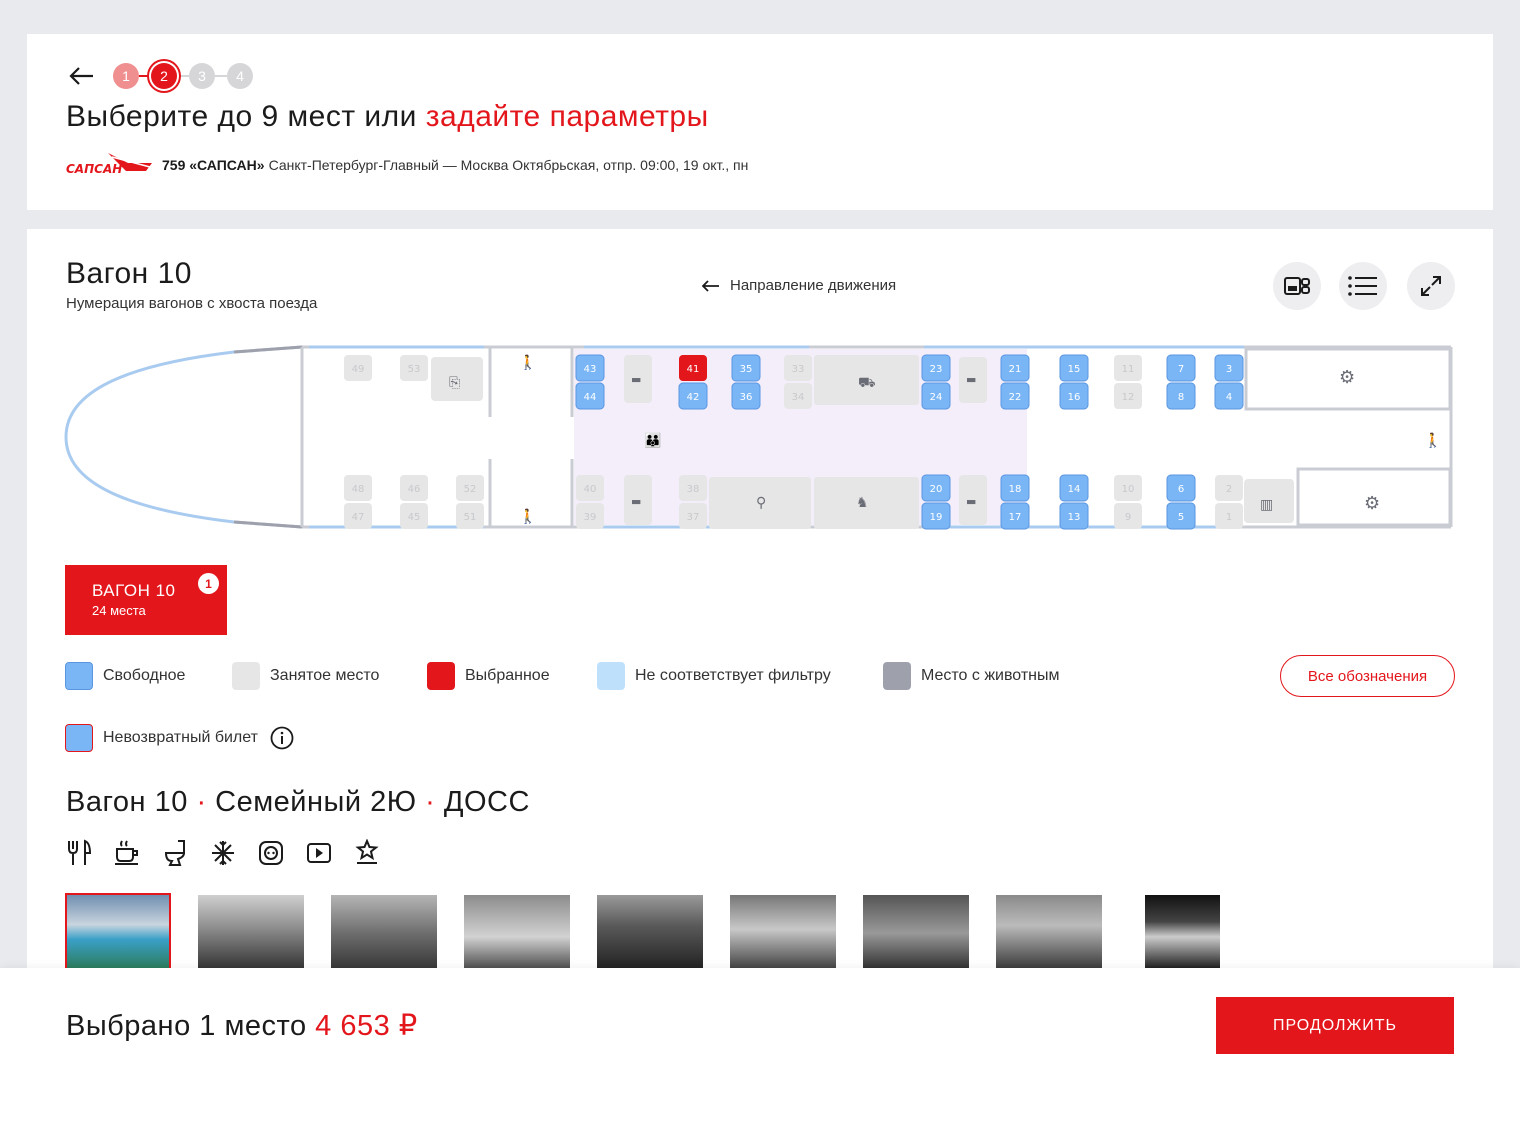  I want to click on seat-20: 20, so click(936, 488).